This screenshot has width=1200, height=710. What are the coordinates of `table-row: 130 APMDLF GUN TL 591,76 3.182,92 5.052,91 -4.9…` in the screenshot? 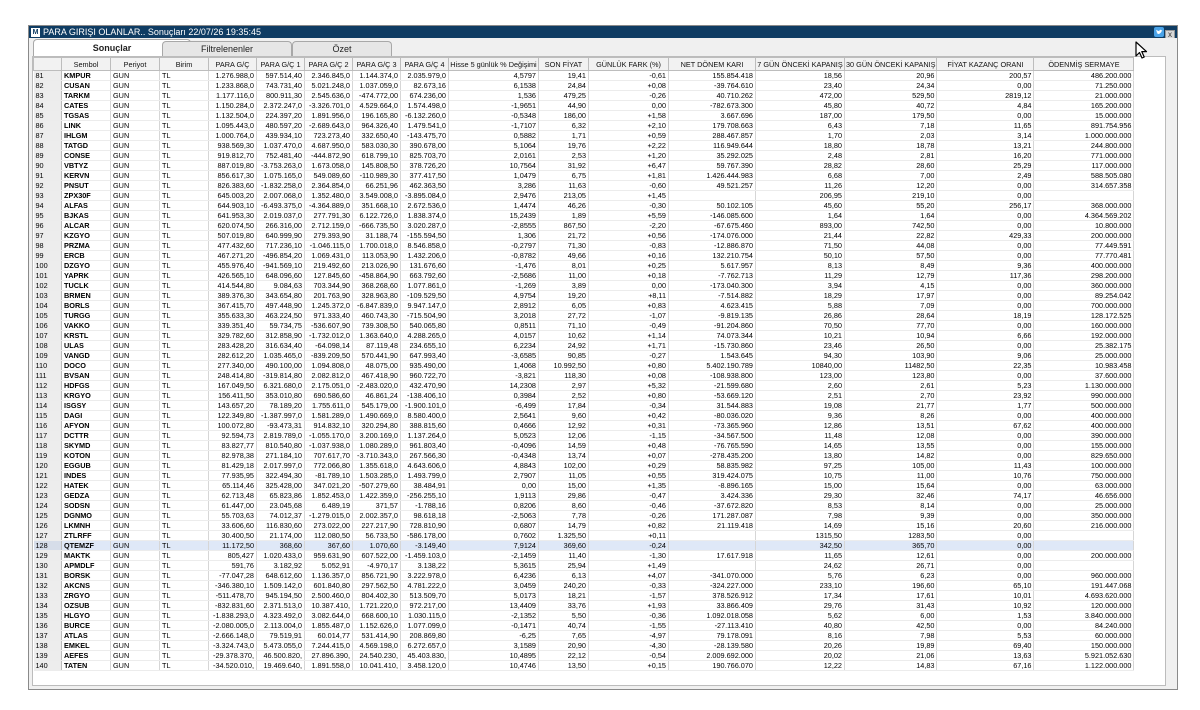 It's located at (584, 565).